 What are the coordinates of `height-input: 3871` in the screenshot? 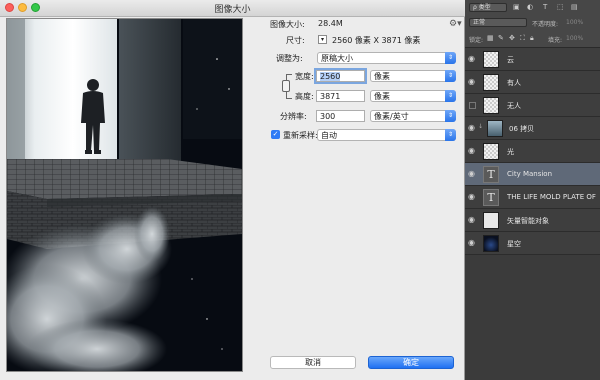 It's located at (340, 96).